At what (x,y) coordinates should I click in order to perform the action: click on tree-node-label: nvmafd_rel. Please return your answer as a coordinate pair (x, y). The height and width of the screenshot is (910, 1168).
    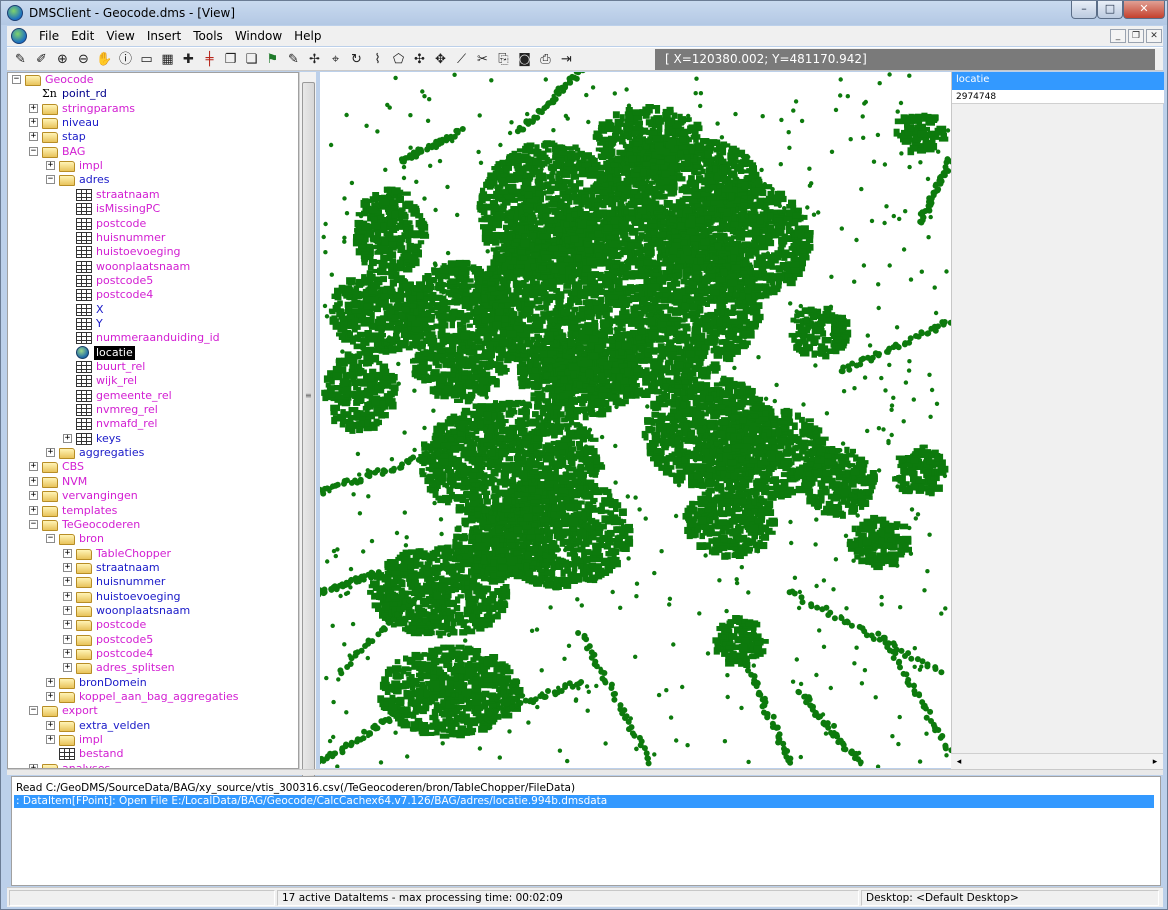
    Looking at the image, I should click on (126, 424).